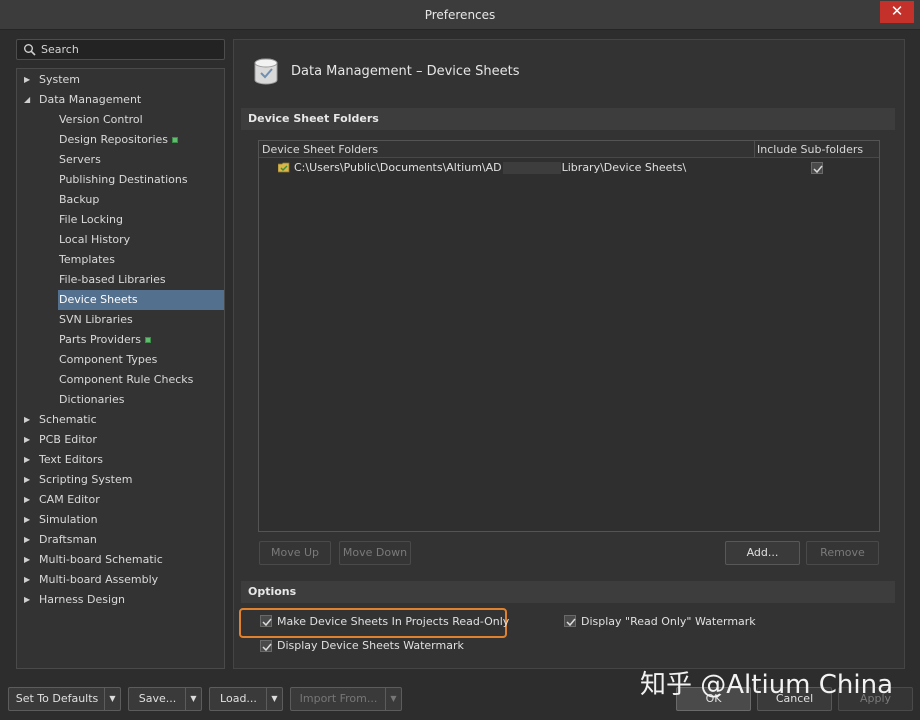 This screenshot has width=920, height=720. Describe the element at coordinates (393, 621) in the screenshot. I see `read-only-label: Make Device Sheets In Projects Read-Only` at that location.